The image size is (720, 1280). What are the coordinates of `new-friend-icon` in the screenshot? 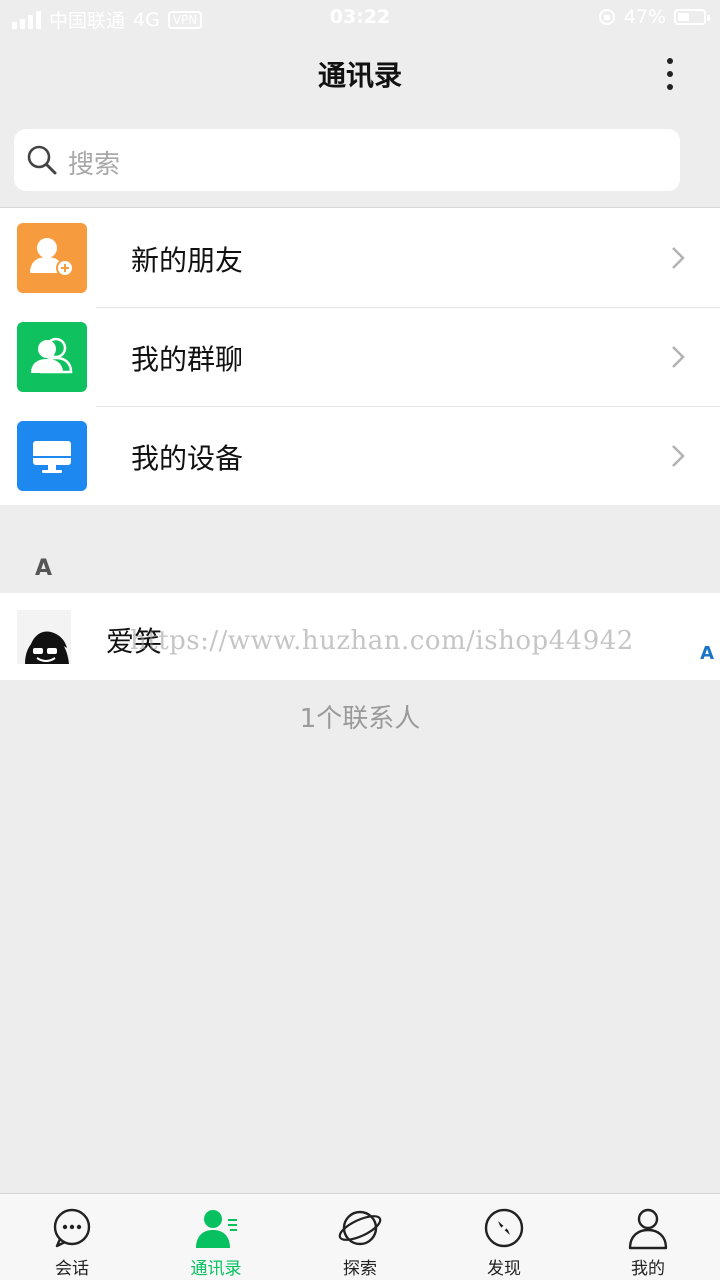 It's located at (52, 258).